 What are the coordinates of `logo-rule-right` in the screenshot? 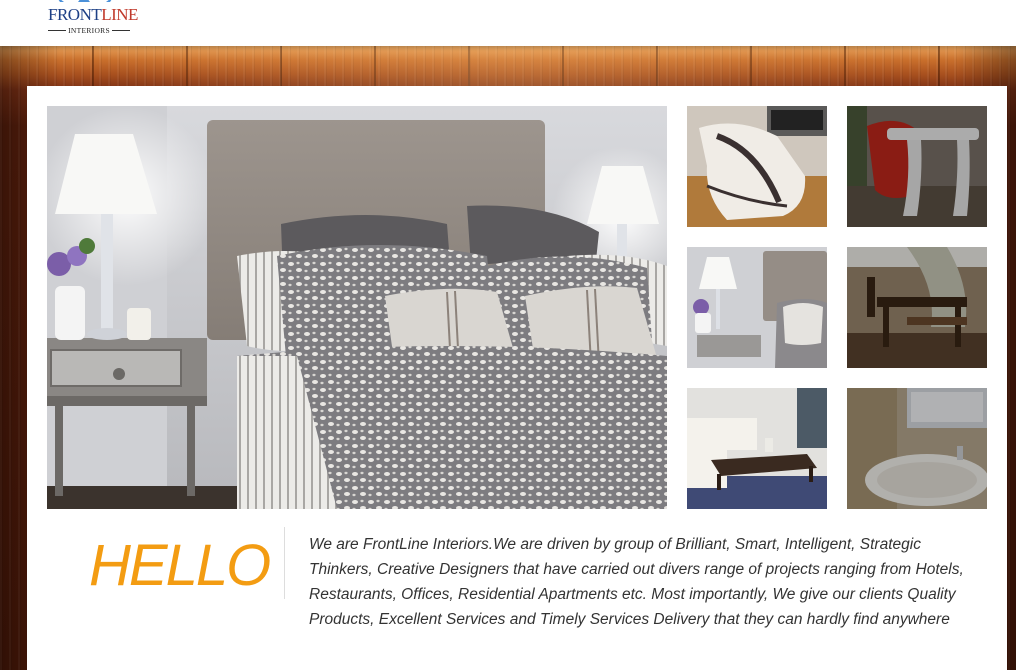 It's located at (120, 30).